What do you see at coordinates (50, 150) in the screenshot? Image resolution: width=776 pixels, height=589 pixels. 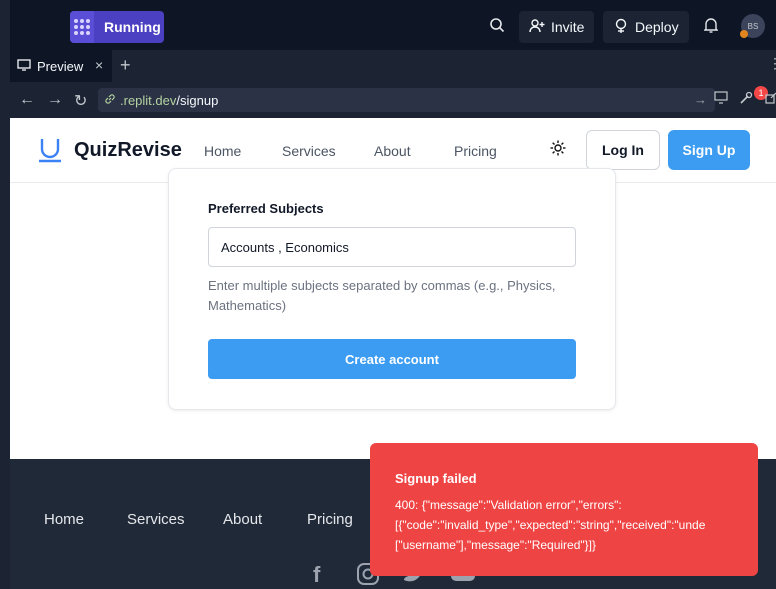 I see `logo-icon` at bounding box center [50, 150].